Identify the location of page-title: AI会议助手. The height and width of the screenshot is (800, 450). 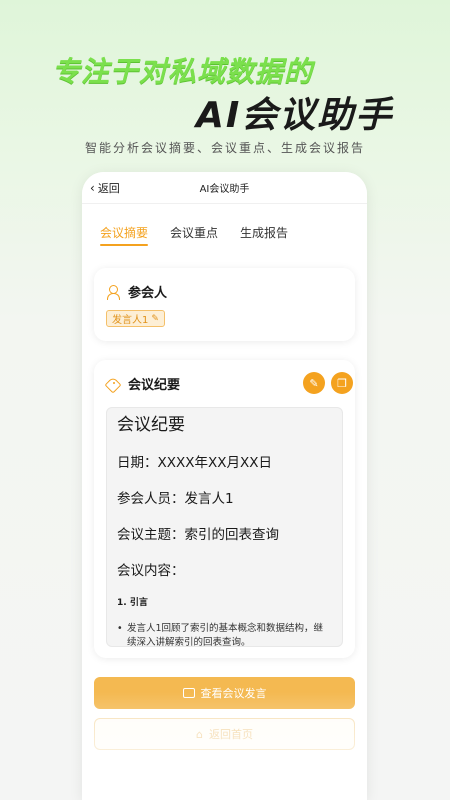
(224, 189).